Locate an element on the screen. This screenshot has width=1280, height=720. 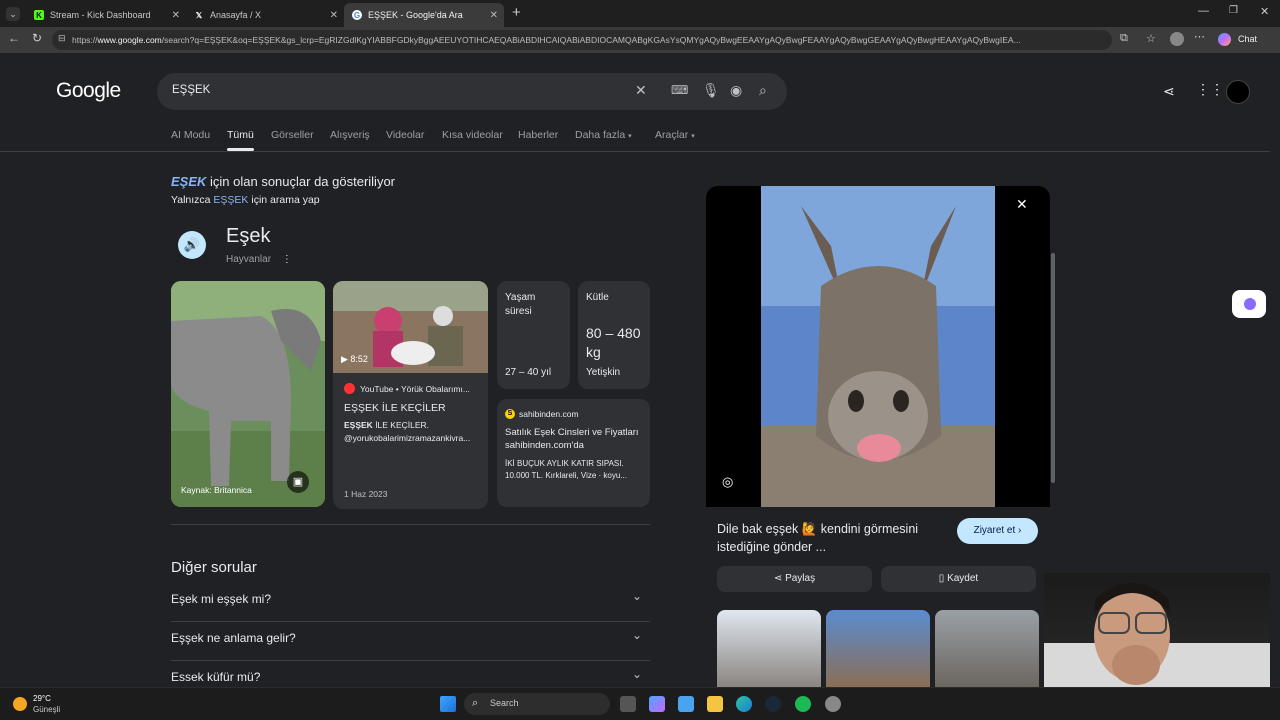
file-explorer-icon is located at coordinates (715, 704).